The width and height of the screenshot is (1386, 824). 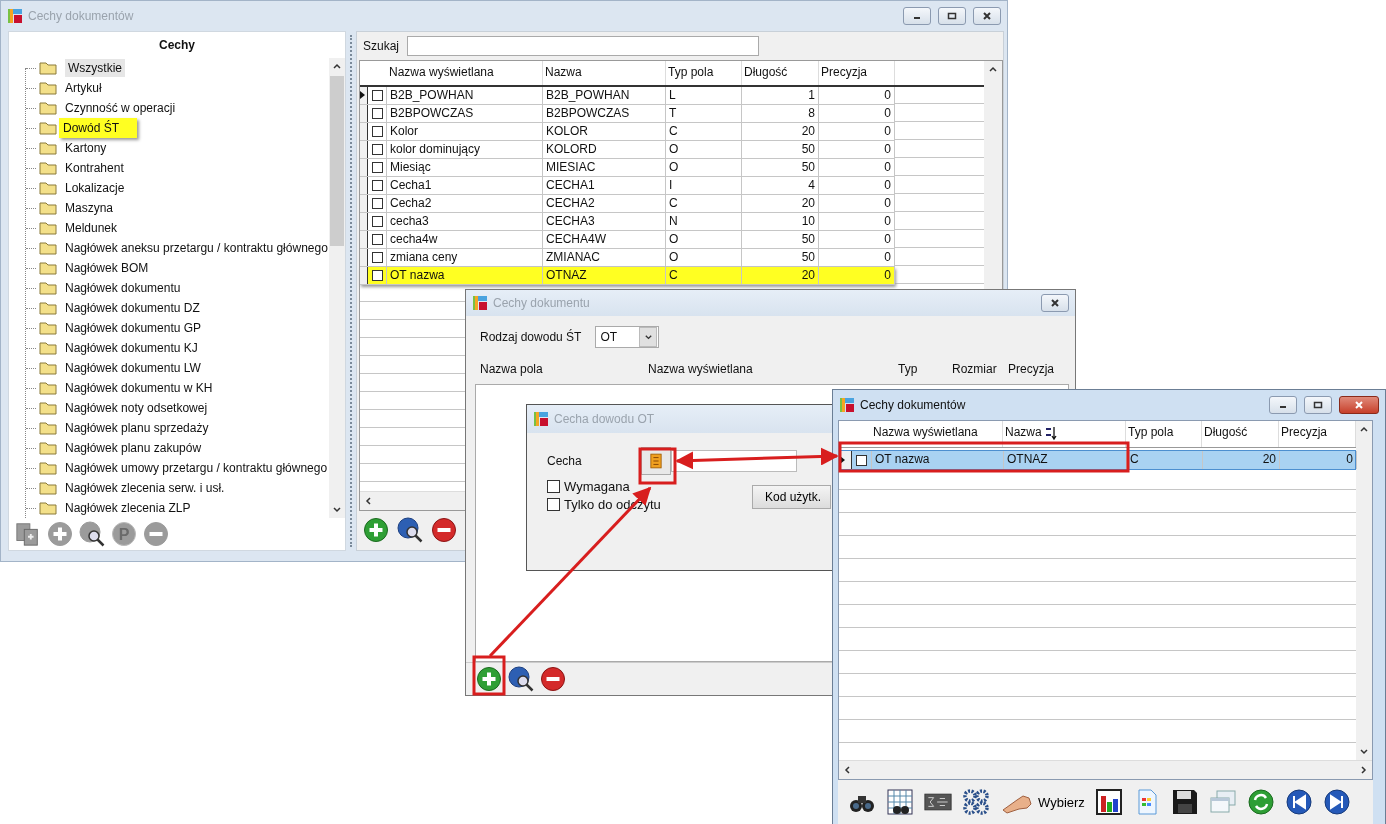 What do you see at coordinates (94, 168) in the screenshot?
I see `tree-item: Kontrahent` at bounding box center [94, 168].